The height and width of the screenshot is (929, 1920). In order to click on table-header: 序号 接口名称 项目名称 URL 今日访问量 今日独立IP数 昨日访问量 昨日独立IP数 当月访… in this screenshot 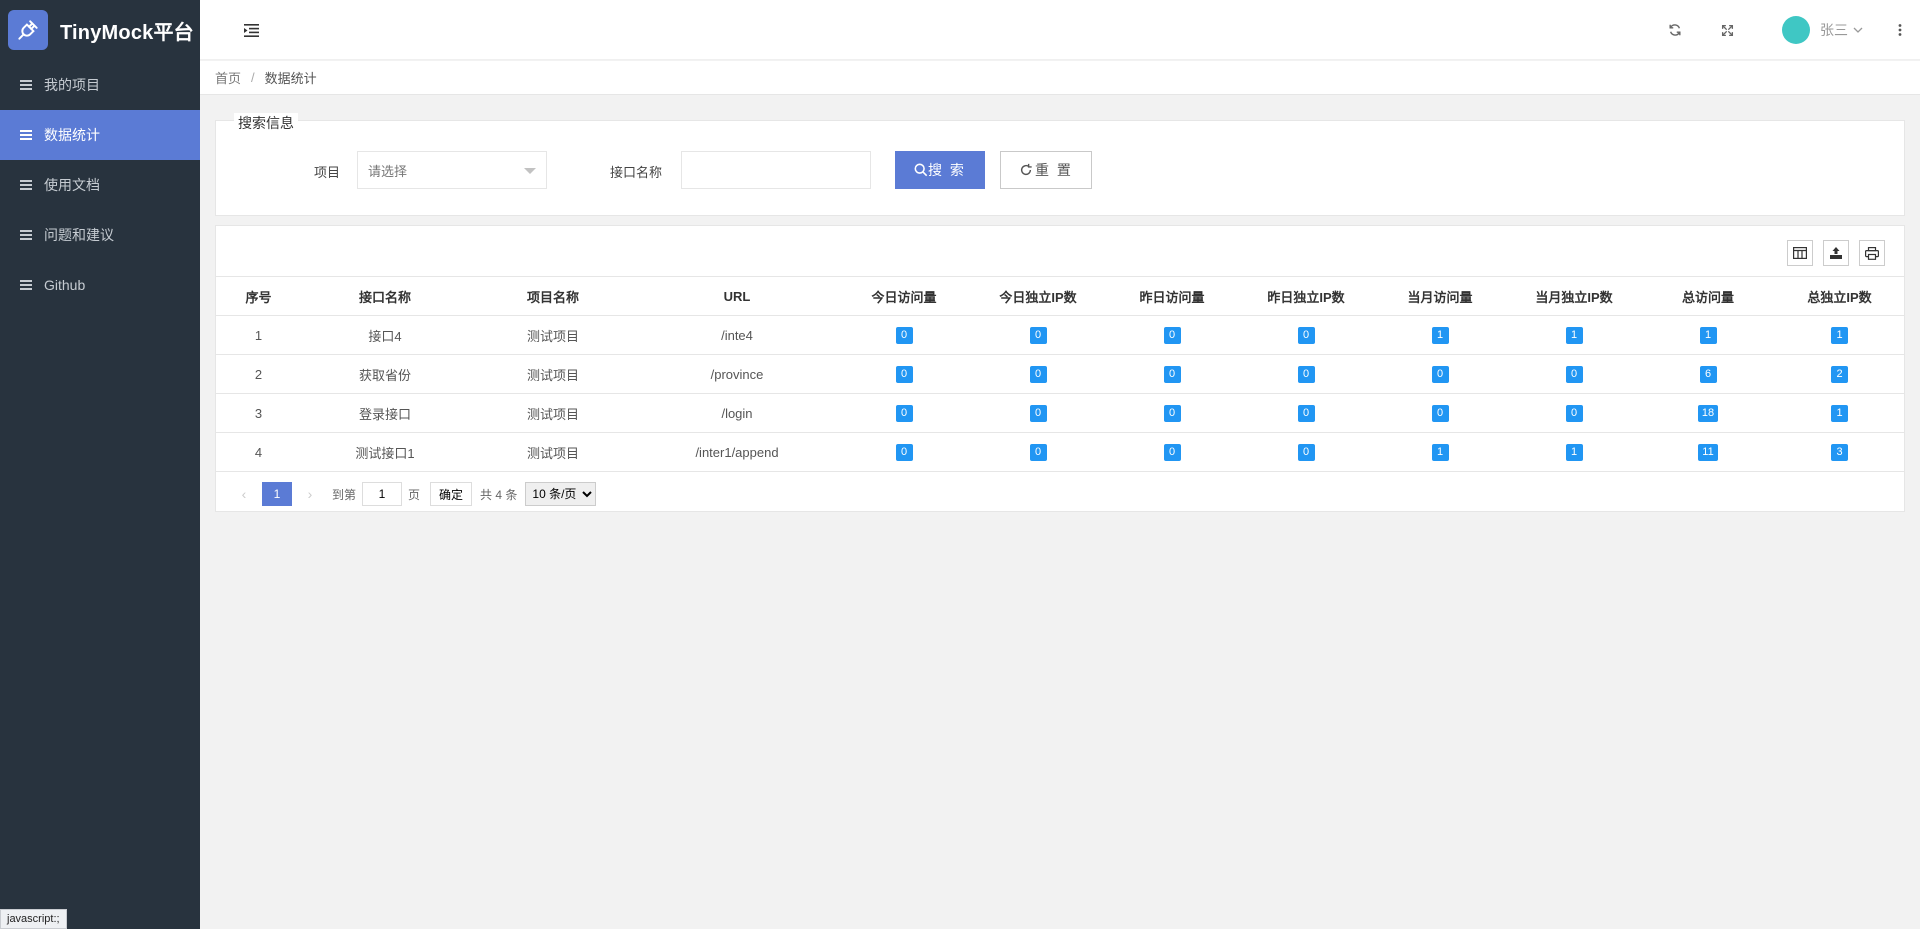, I will do `click(1060, 296)`.